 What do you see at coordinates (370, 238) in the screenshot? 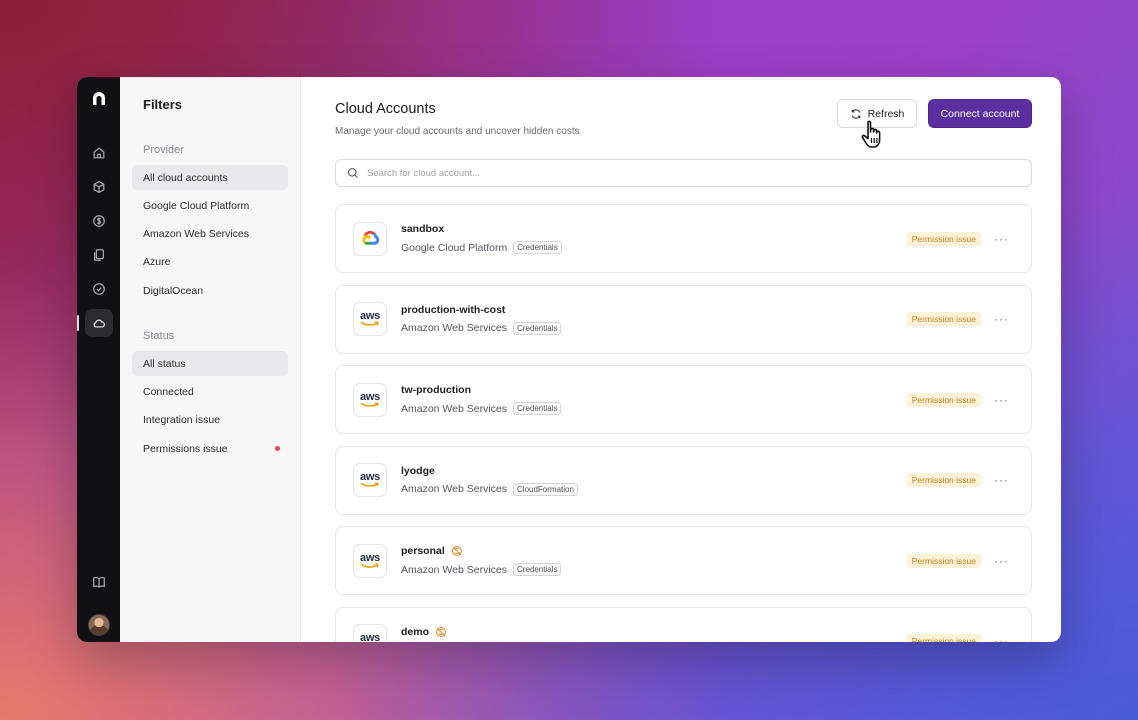
I see `provider-logo` at bounding box center [370, 238].